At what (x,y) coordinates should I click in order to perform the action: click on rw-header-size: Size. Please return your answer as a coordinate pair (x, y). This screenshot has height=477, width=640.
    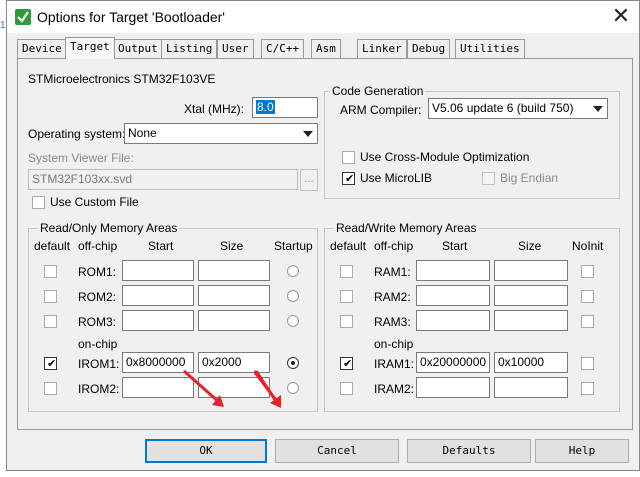
    Looking at the image, I should click on (530, 246).